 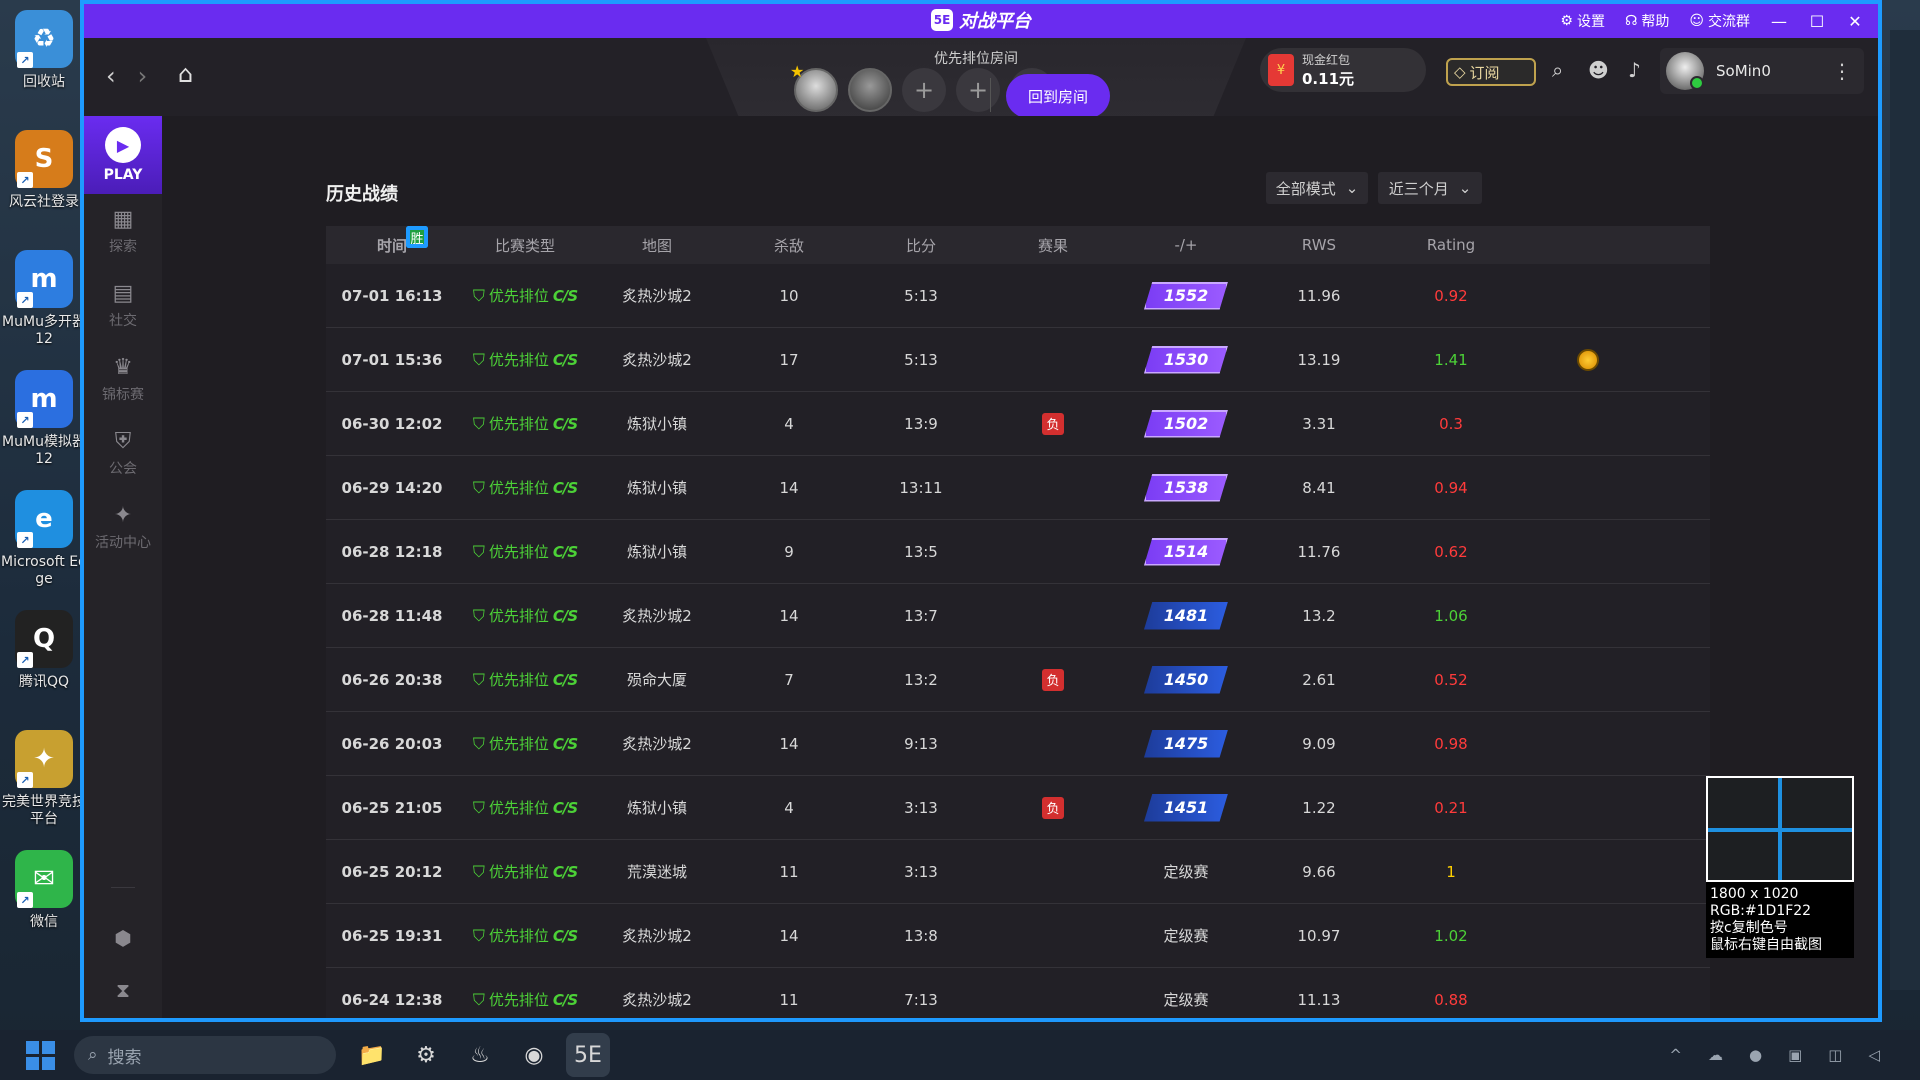 What do you see at coordinates (123, 990) in the screenshot?
I see `hourglass-icon: ⧗` at bounding box center [123, 990].